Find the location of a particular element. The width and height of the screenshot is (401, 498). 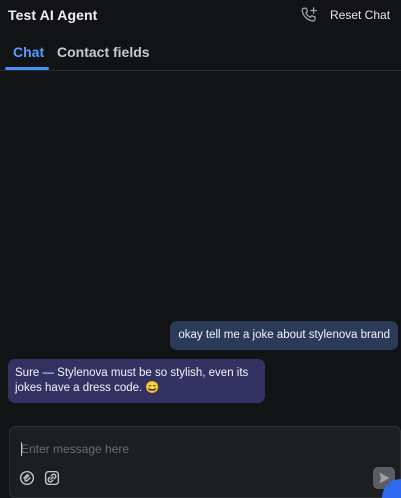

phone-plus-icon is located at coordinates (309, 16).